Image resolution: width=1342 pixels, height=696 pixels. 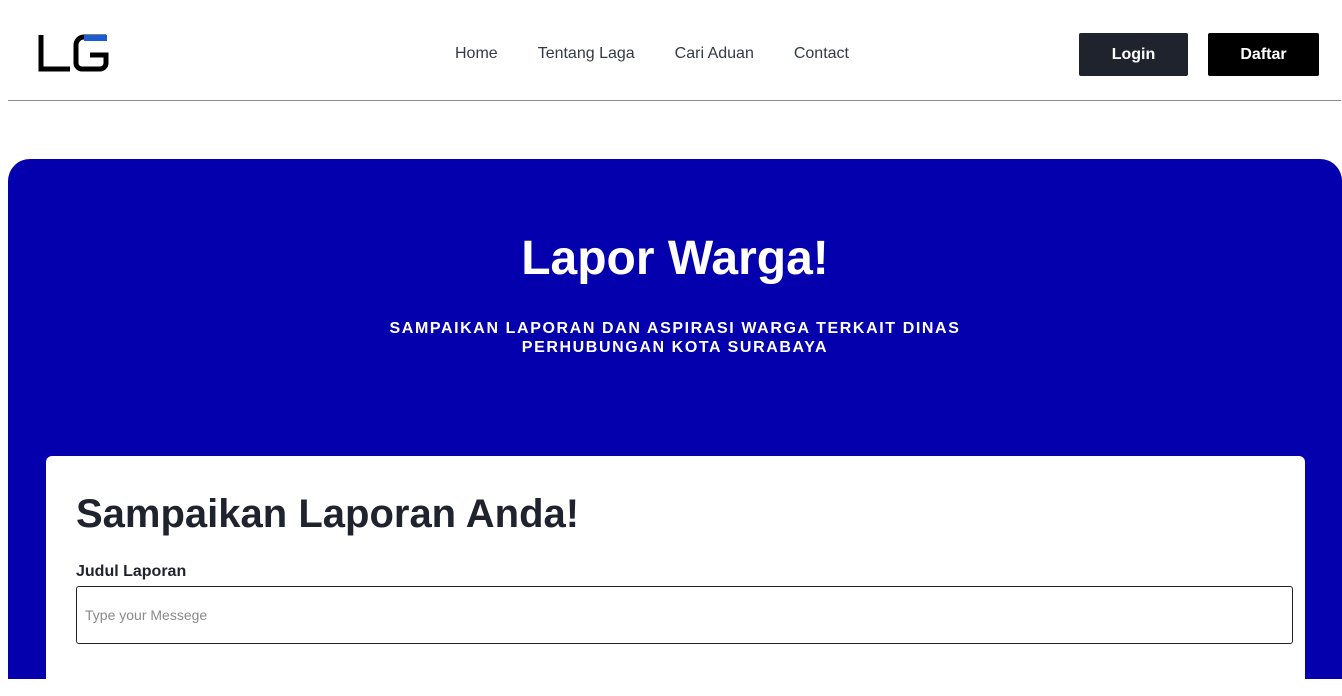 I want to click on judul-laporan-input, so click(x=684, y=615).